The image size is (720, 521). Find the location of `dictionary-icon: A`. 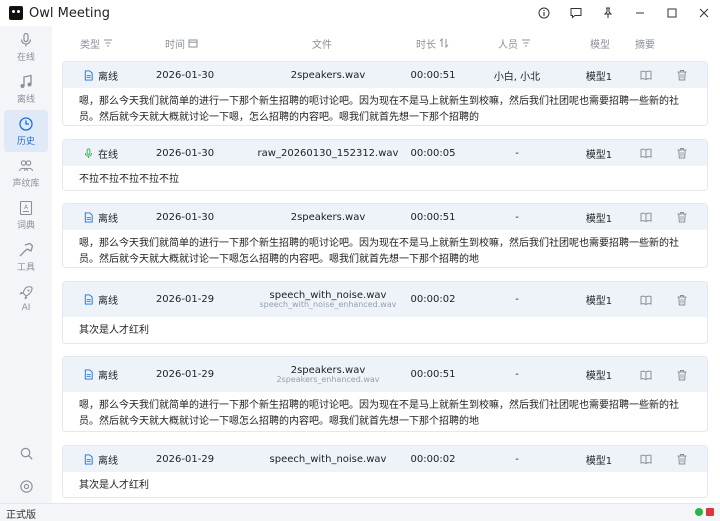

dictionary-icon: A is located at coordinates (26, 207).